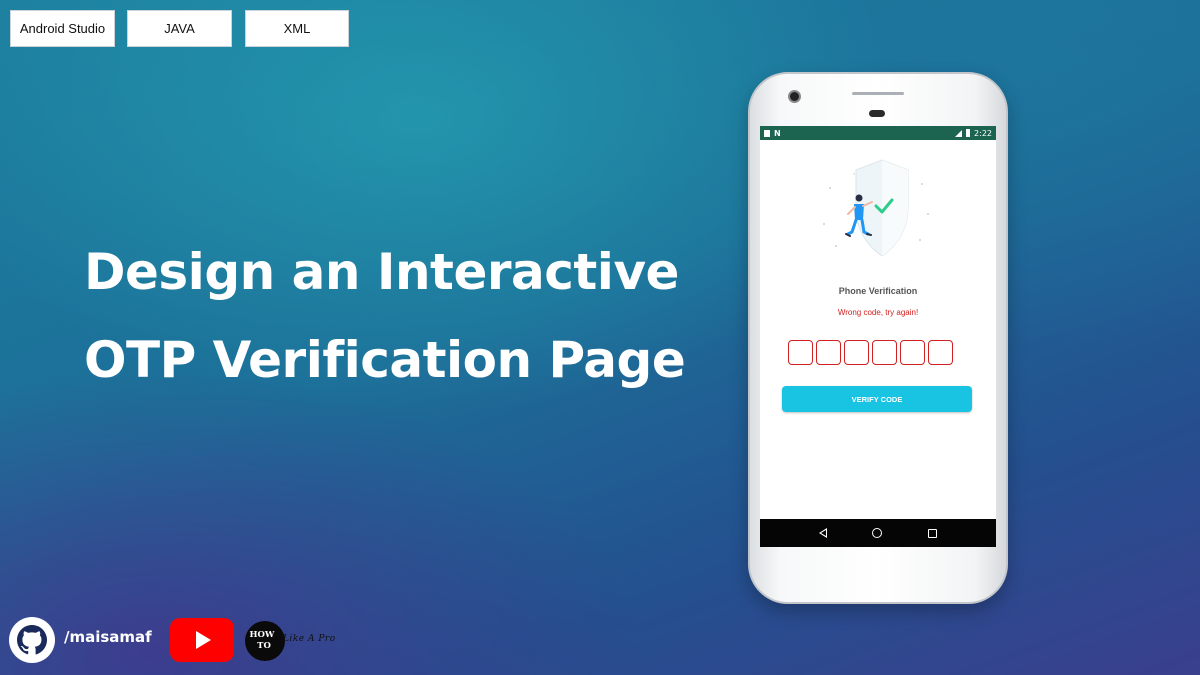 This screenshot has width=1200, height=675. I want to click on github-icon, so click(32, 640).